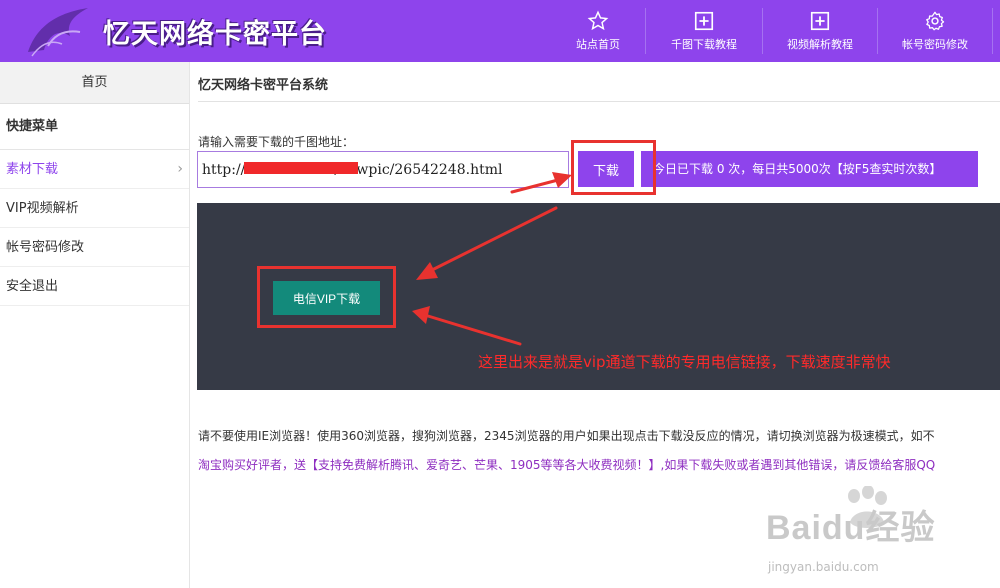 The image size is (1000, 588). What do you see at coordinates (935, 21) in the screenshot?
I see `gear-icon` at bounding box center [935, 21].